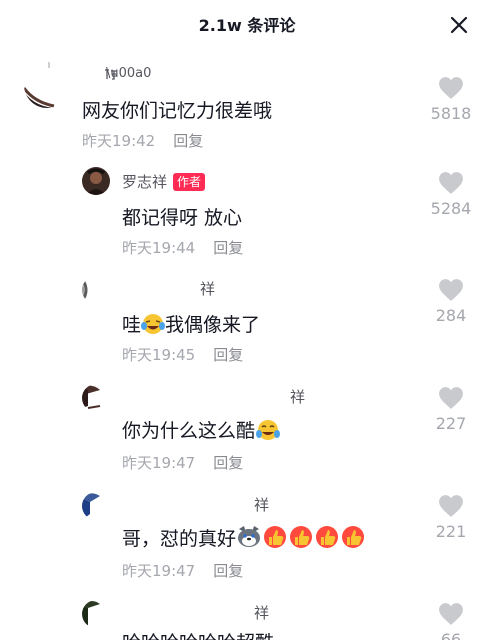 This screenshot has height=640, width=494. What do you see at coordinates (191, 325) in the screenshot?
I see `comment-text: 哇我偶像来了` at bounding box center [191, 325].